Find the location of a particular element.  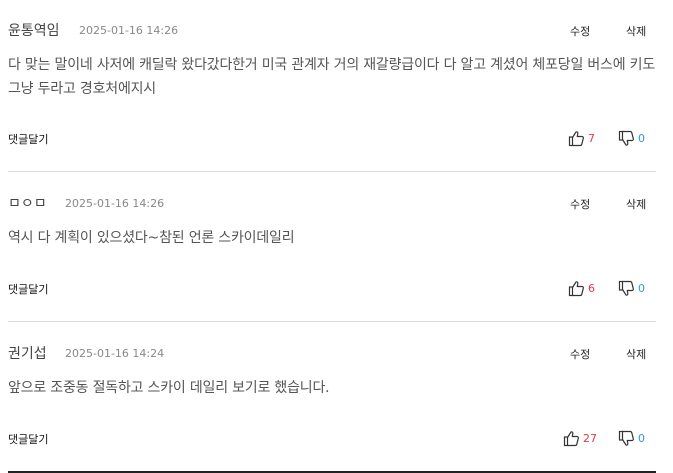

like-button: 6 is located at coordinates (581, 288).